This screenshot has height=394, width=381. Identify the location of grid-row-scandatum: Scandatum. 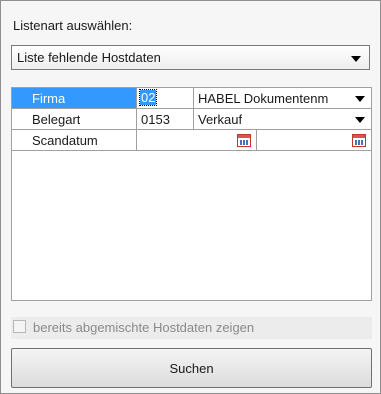
(191, 141).